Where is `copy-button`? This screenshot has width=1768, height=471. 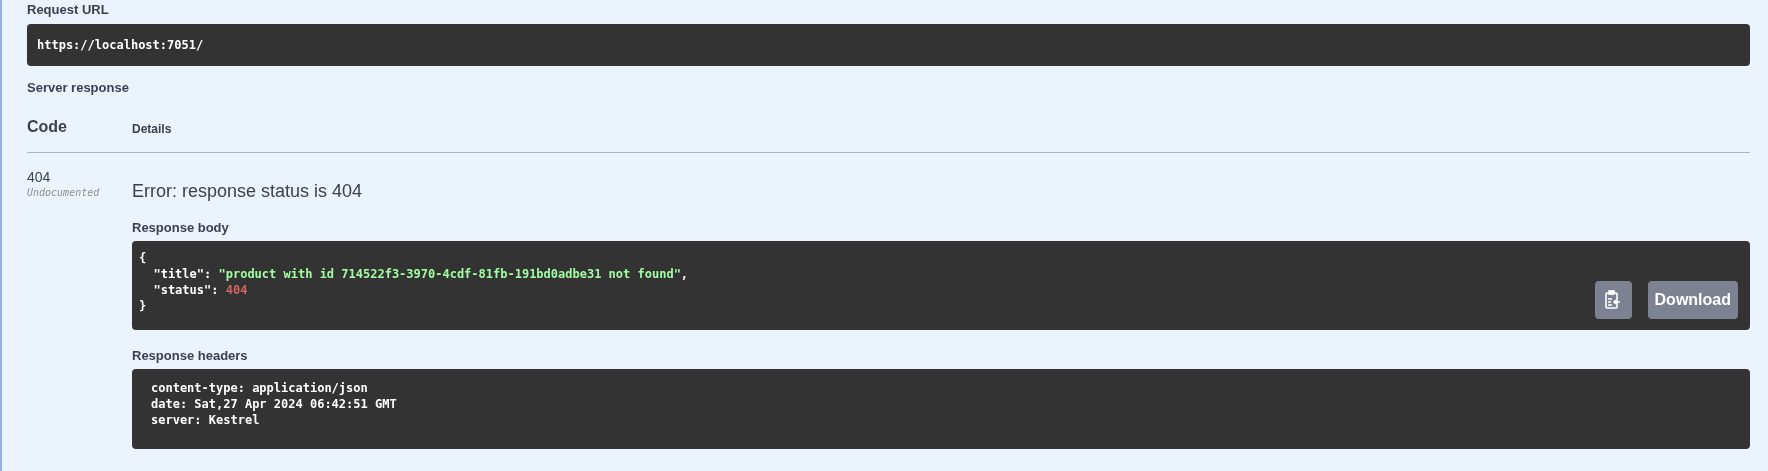 copy-button is located at coordinates (1613, 300).